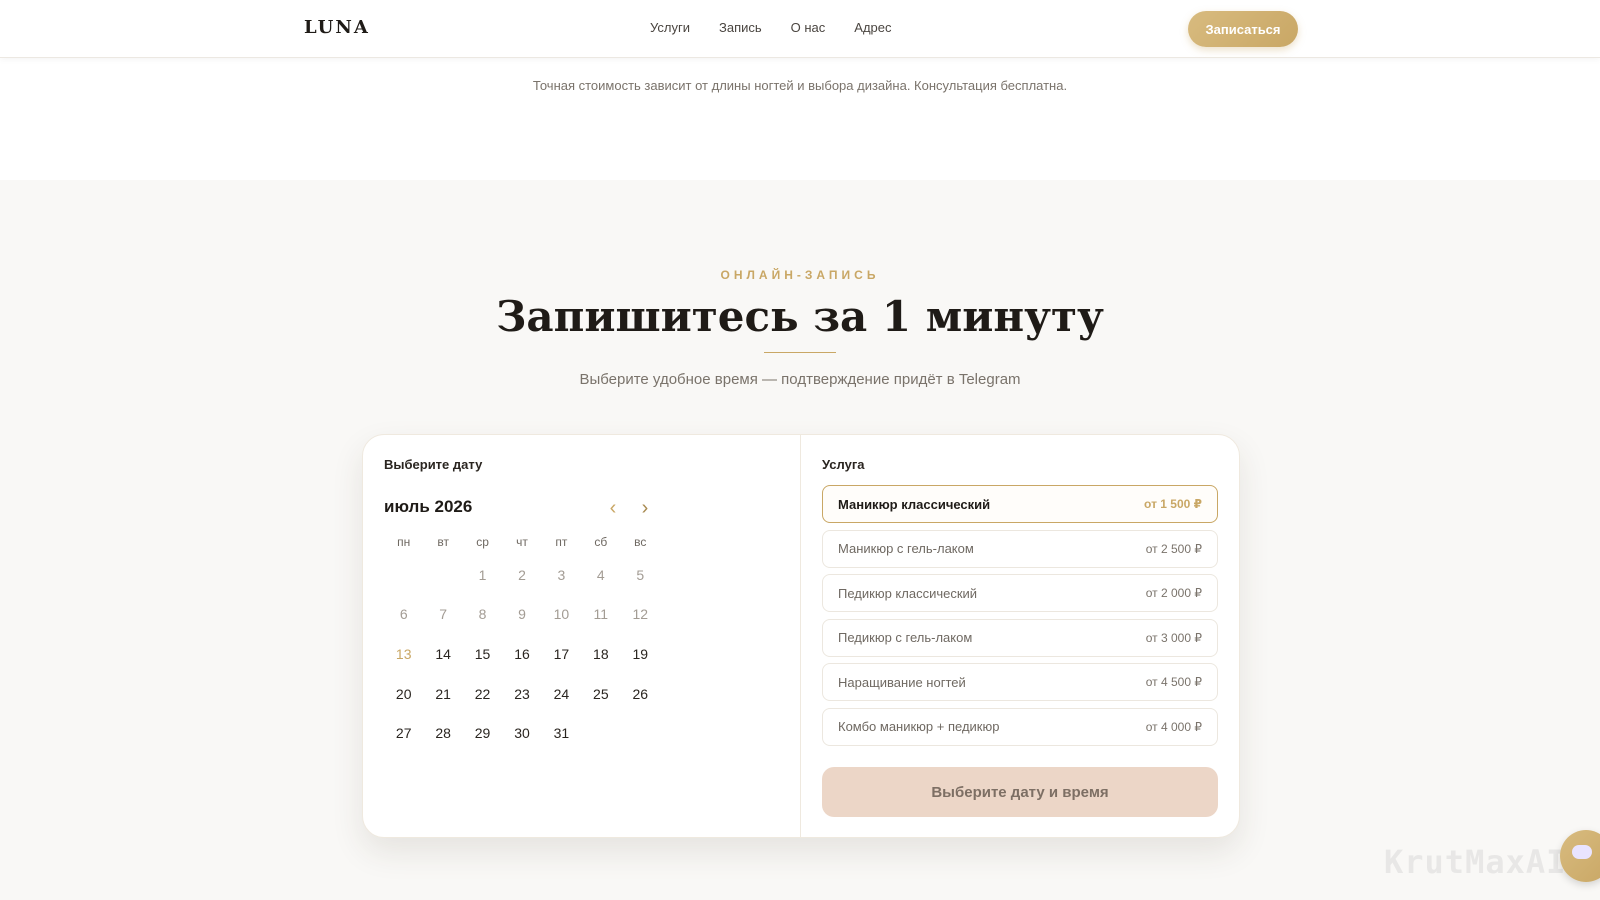 Image resolution: width=1600 pixels, height=900 pixels. Describe the element at coordinates (561, 733) in the screenshot. I see `calendar-day: 31` at that location.